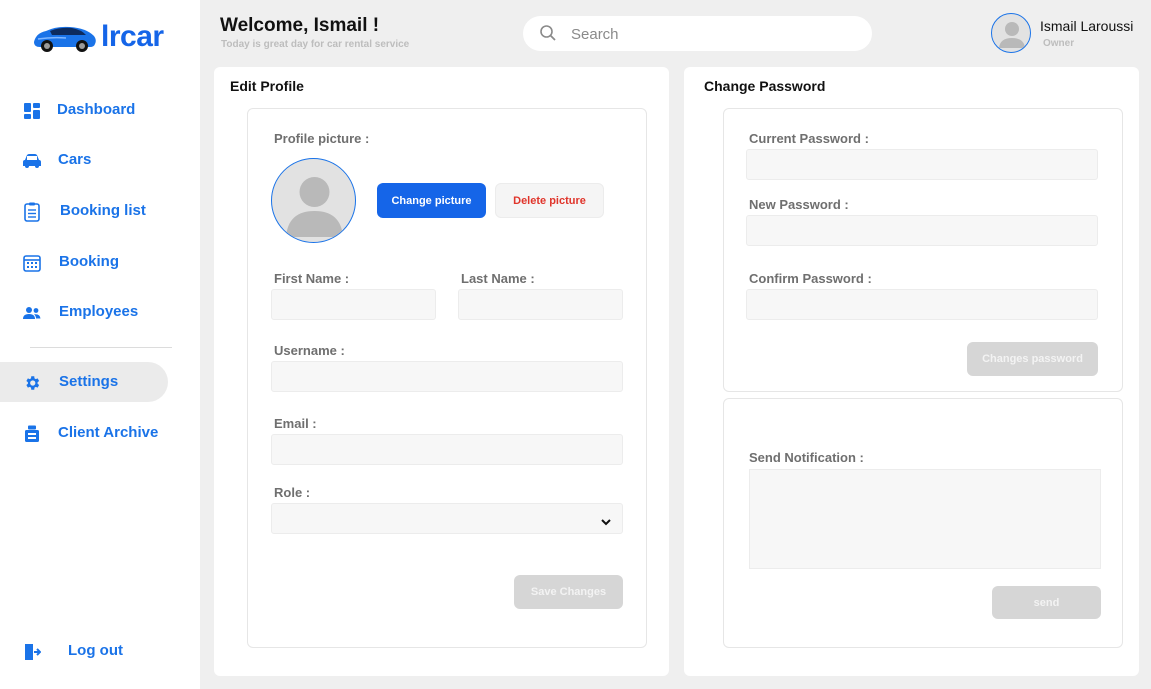  I want to click on search-icon, so click(548, 35).